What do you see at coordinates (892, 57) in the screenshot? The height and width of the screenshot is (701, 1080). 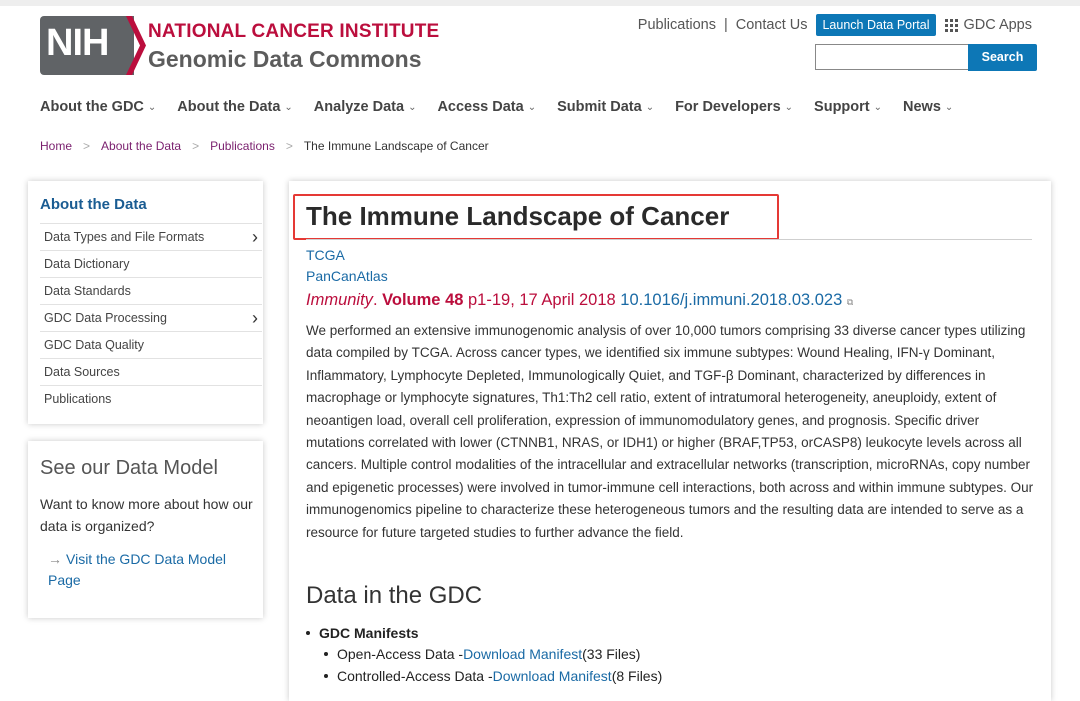 I see `search-input` at bounding box center [892, 57].